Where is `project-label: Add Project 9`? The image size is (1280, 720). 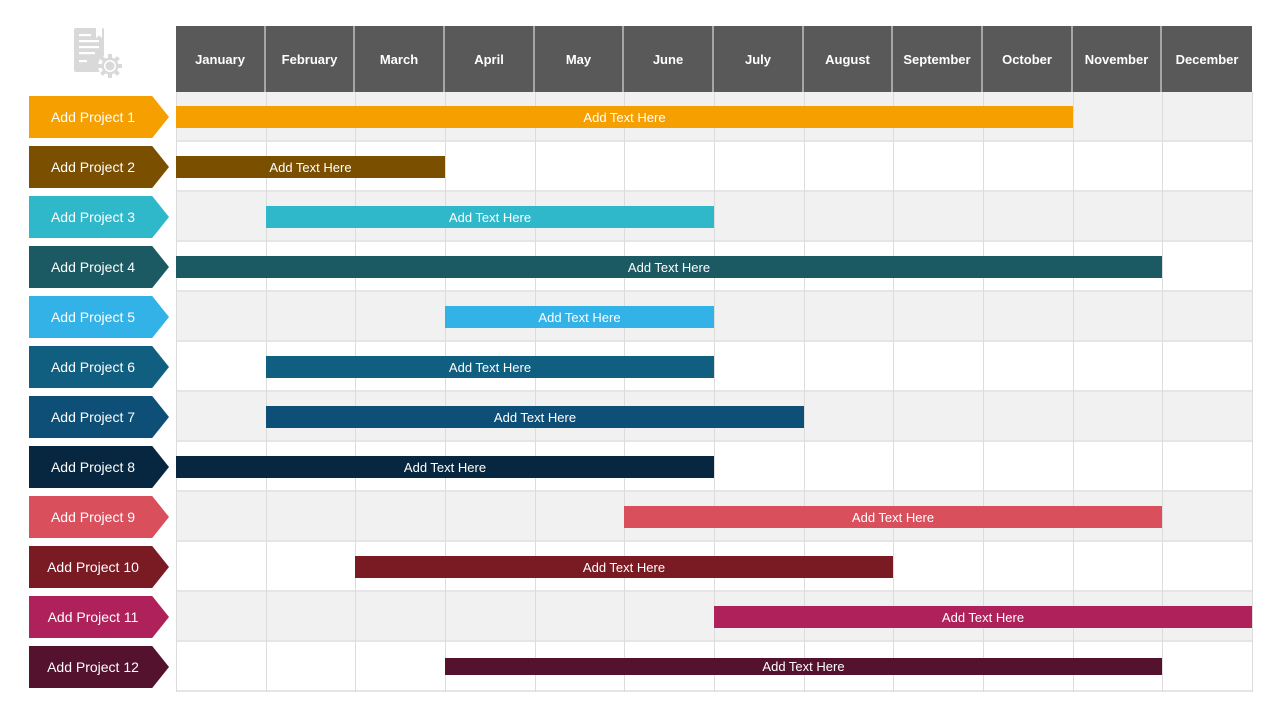
project-label: Add Project 9 is located at coordinates (99, 517).